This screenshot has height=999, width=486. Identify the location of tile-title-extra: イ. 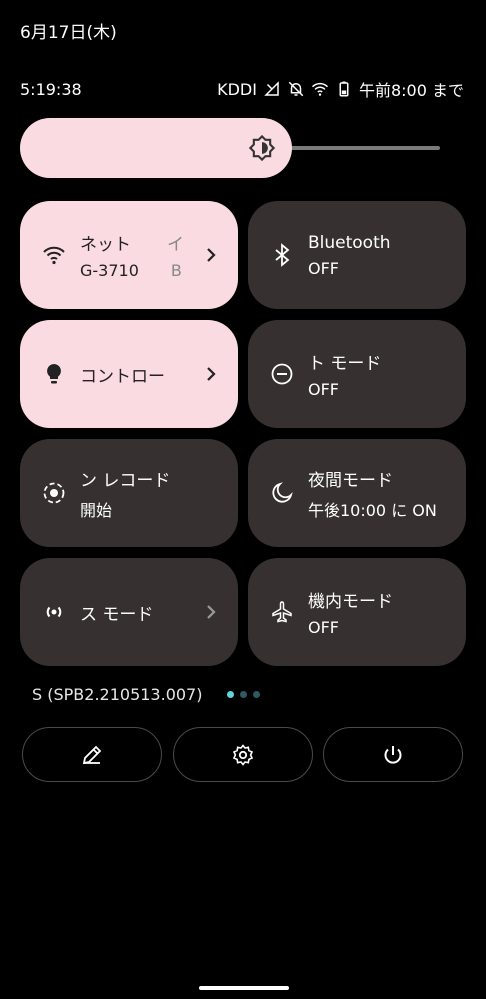
(175, 245).